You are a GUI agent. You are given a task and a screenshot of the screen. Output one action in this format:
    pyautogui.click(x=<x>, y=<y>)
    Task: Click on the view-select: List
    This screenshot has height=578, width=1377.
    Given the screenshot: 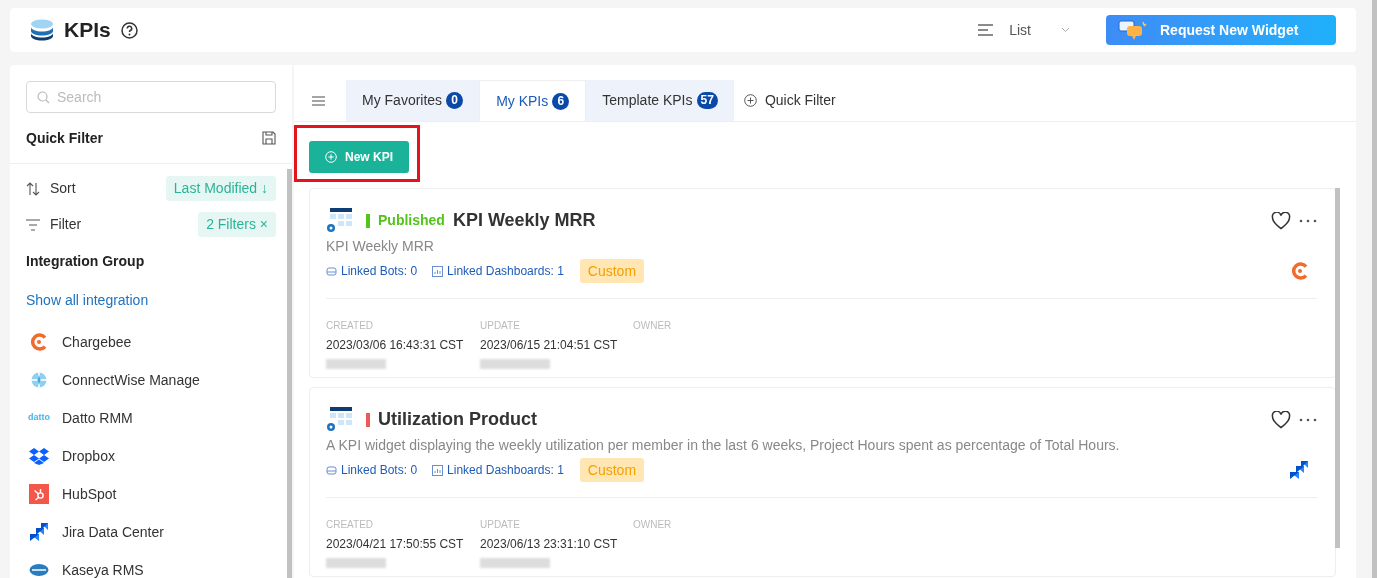 What is the action you would take?
    pyautogui.click(x=1024, y=30)
    